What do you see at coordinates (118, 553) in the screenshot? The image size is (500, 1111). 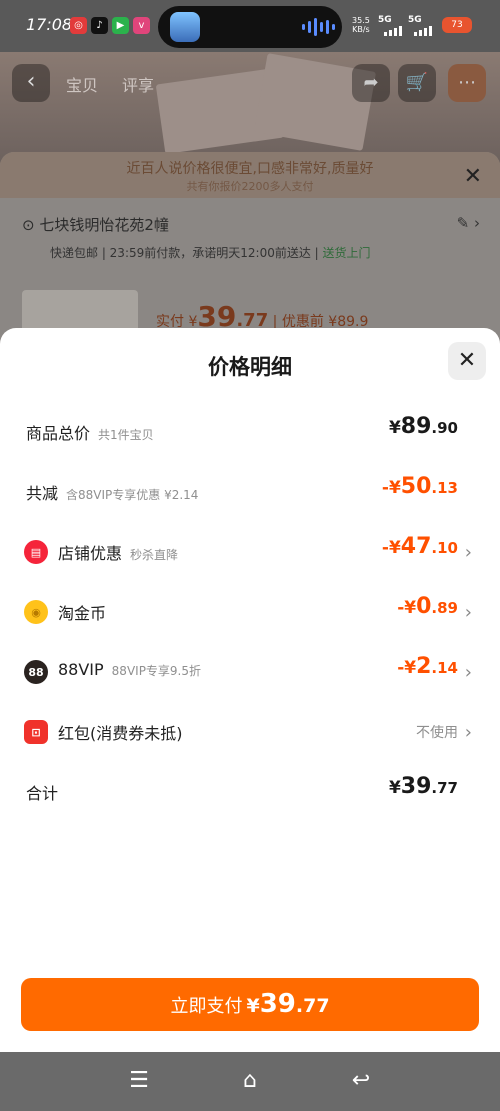 I see `row-label: 店铺优惠 秒杀直降` at bounding box center [118, 553].